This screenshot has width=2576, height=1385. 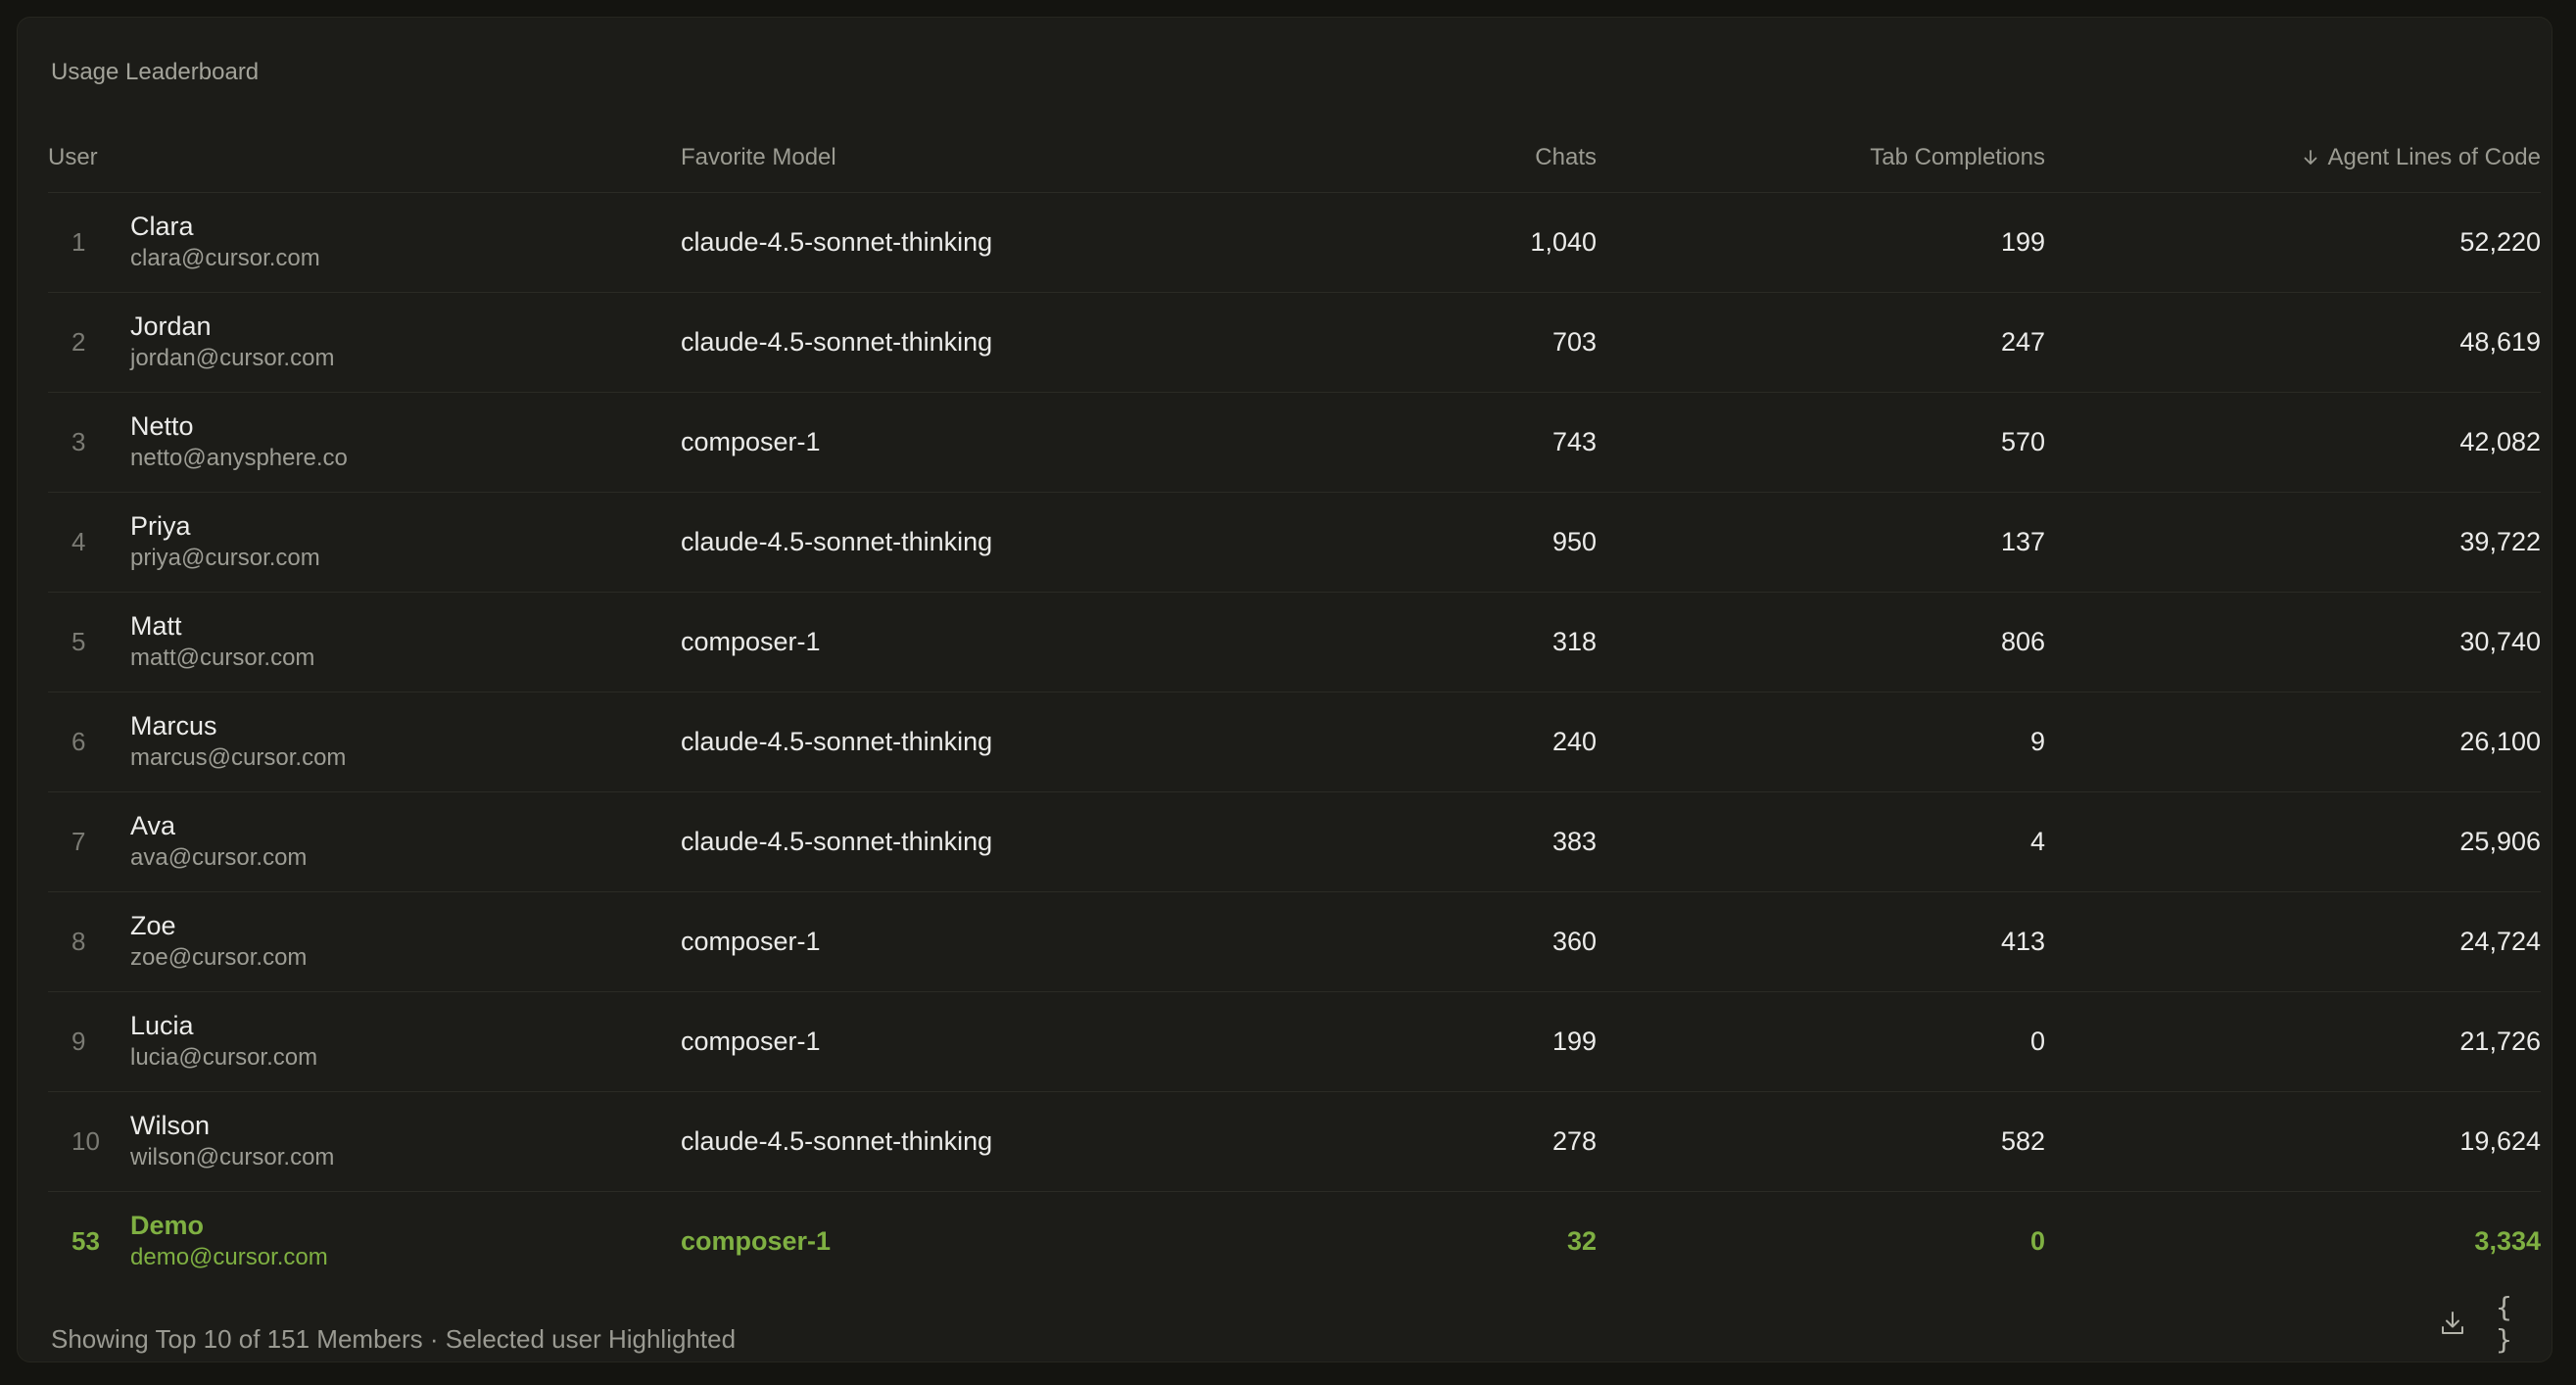 I want to click on download-icon, so click(x=2453, y=1324).